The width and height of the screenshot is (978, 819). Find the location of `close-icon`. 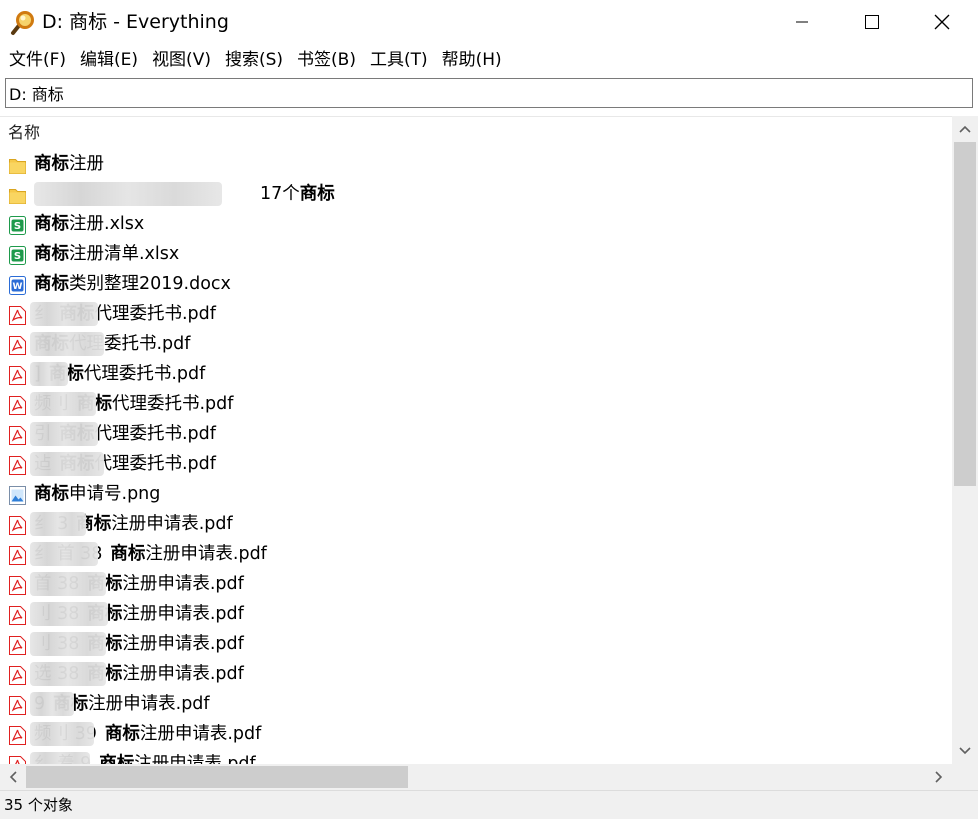

close-icon is located at coordinates (942, 22).